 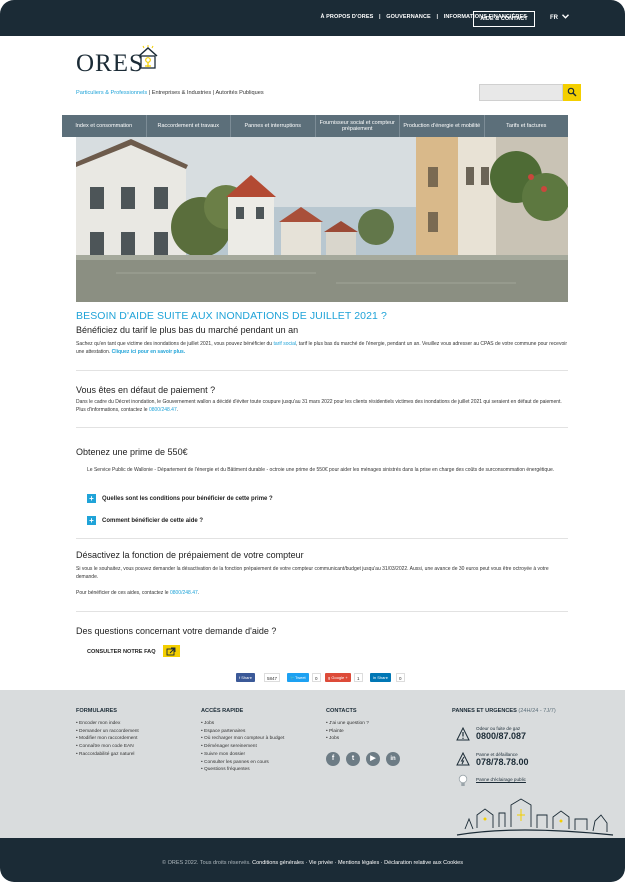 I want to click on elec-phone: 078/78.78.00, so click(x=502, y=762).